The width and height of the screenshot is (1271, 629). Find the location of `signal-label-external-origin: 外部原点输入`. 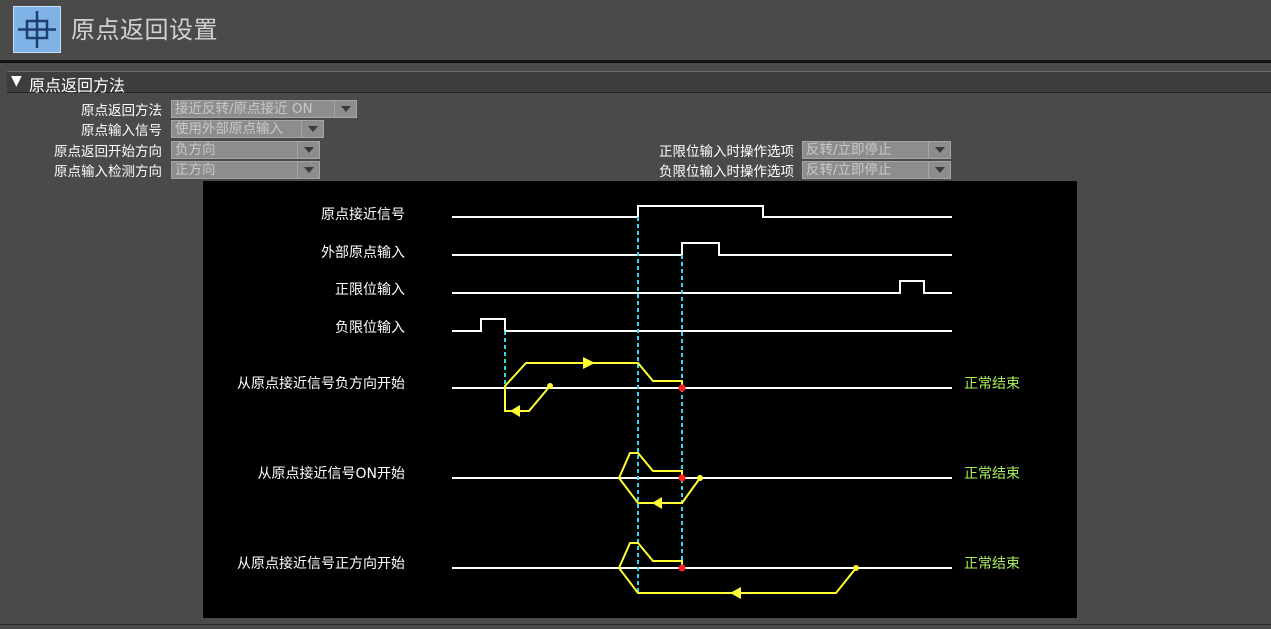

signal-label-external-origin: 外部原点输入 is located at coordinates (363, 253).